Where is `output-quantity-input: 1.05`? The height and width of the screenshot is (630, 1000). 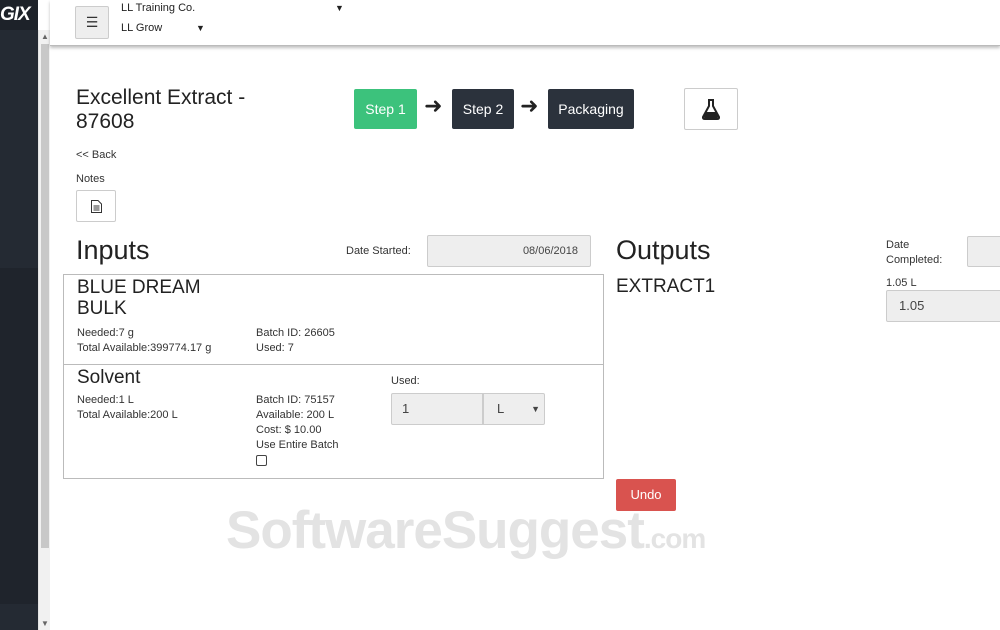 output-quantity-input: 1.05 is located at coordinates (943, 306).